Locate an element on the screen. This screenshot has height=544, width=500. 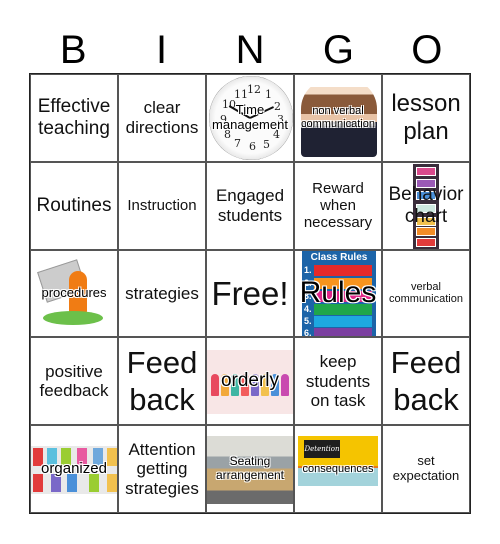
bingo-cell: lesson plan is located at coordinates (426, 118).